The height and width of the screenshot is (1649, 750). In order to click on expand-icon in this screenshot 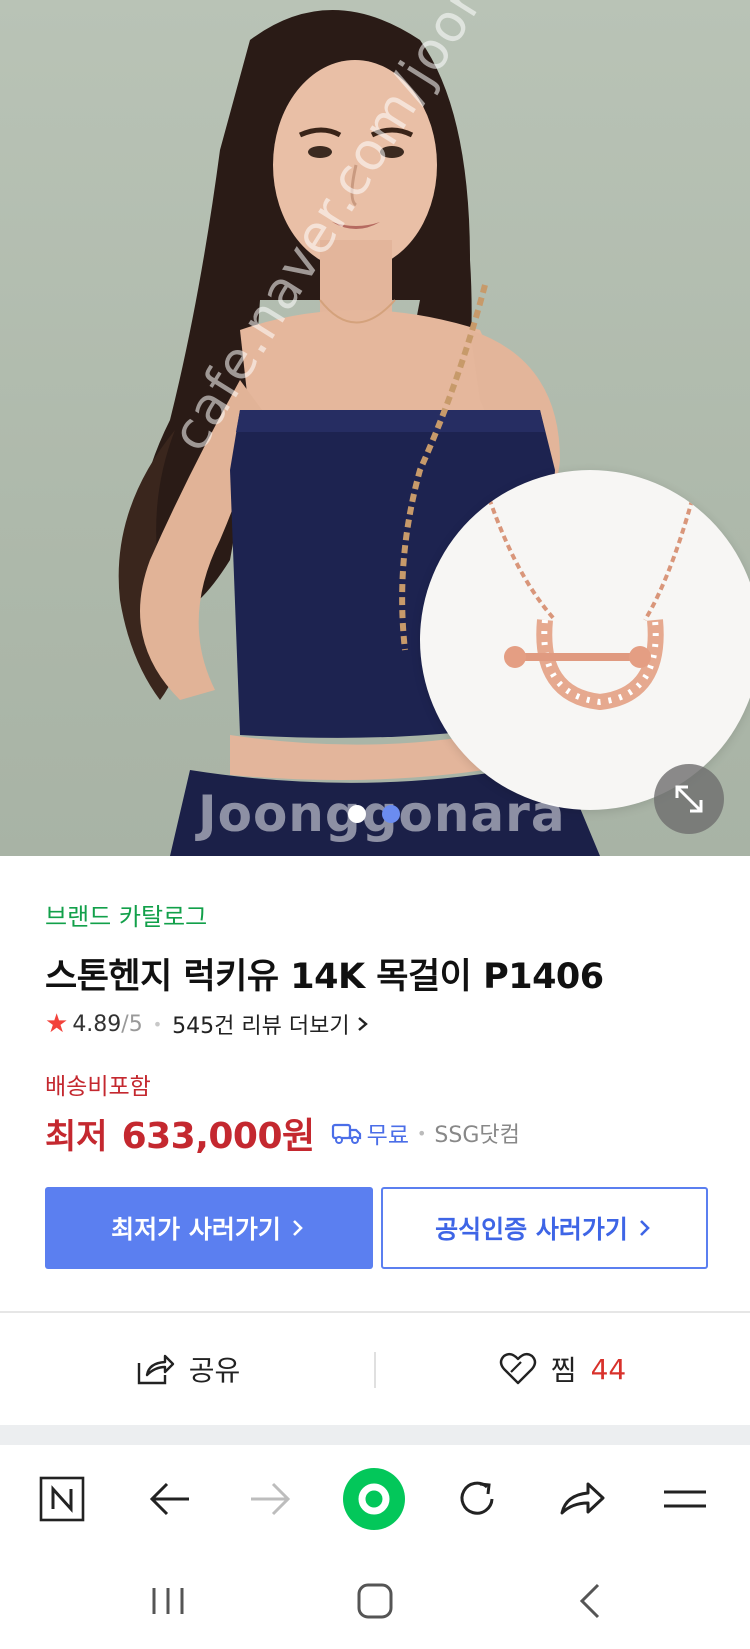, I will do `click(689, 799)`.